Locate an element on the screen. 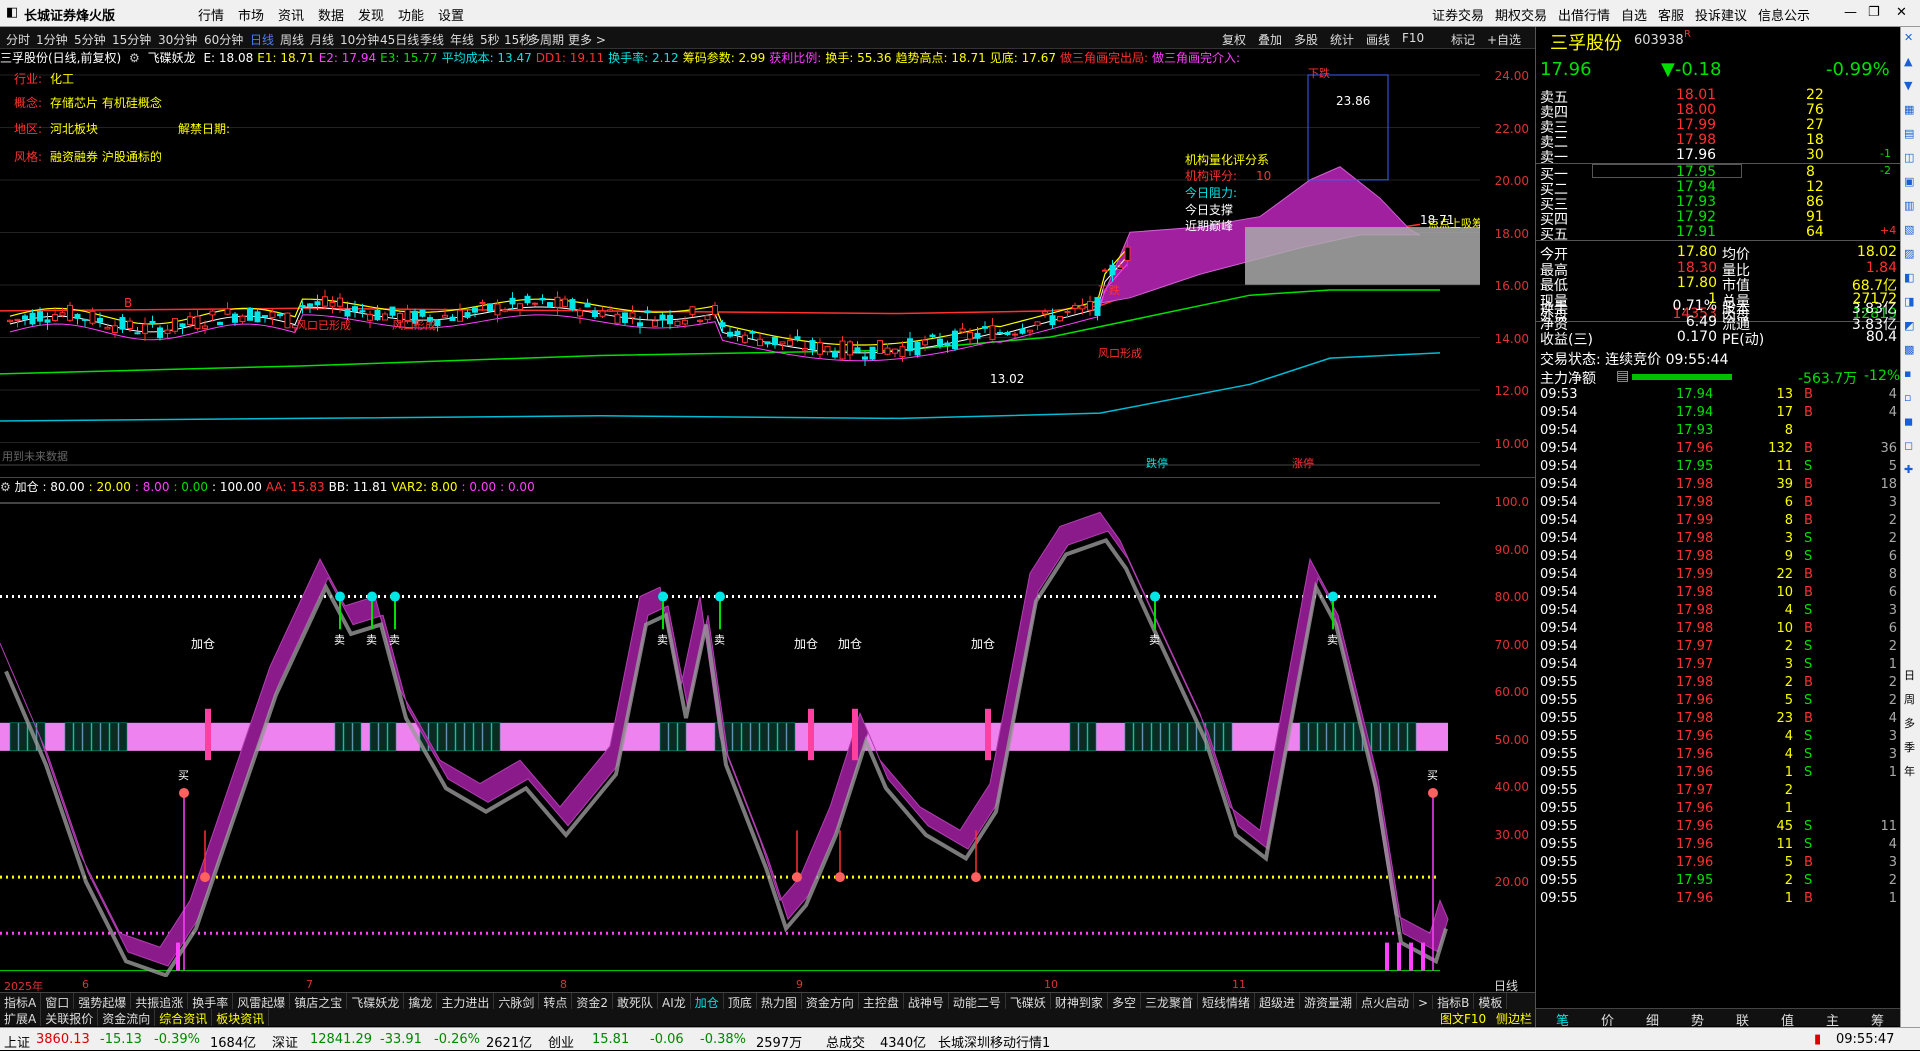 Image resolution: width=1920 pixels, height=1051 pixels. period-tab-4: 30分钟 is located at coordinates (177, 39).